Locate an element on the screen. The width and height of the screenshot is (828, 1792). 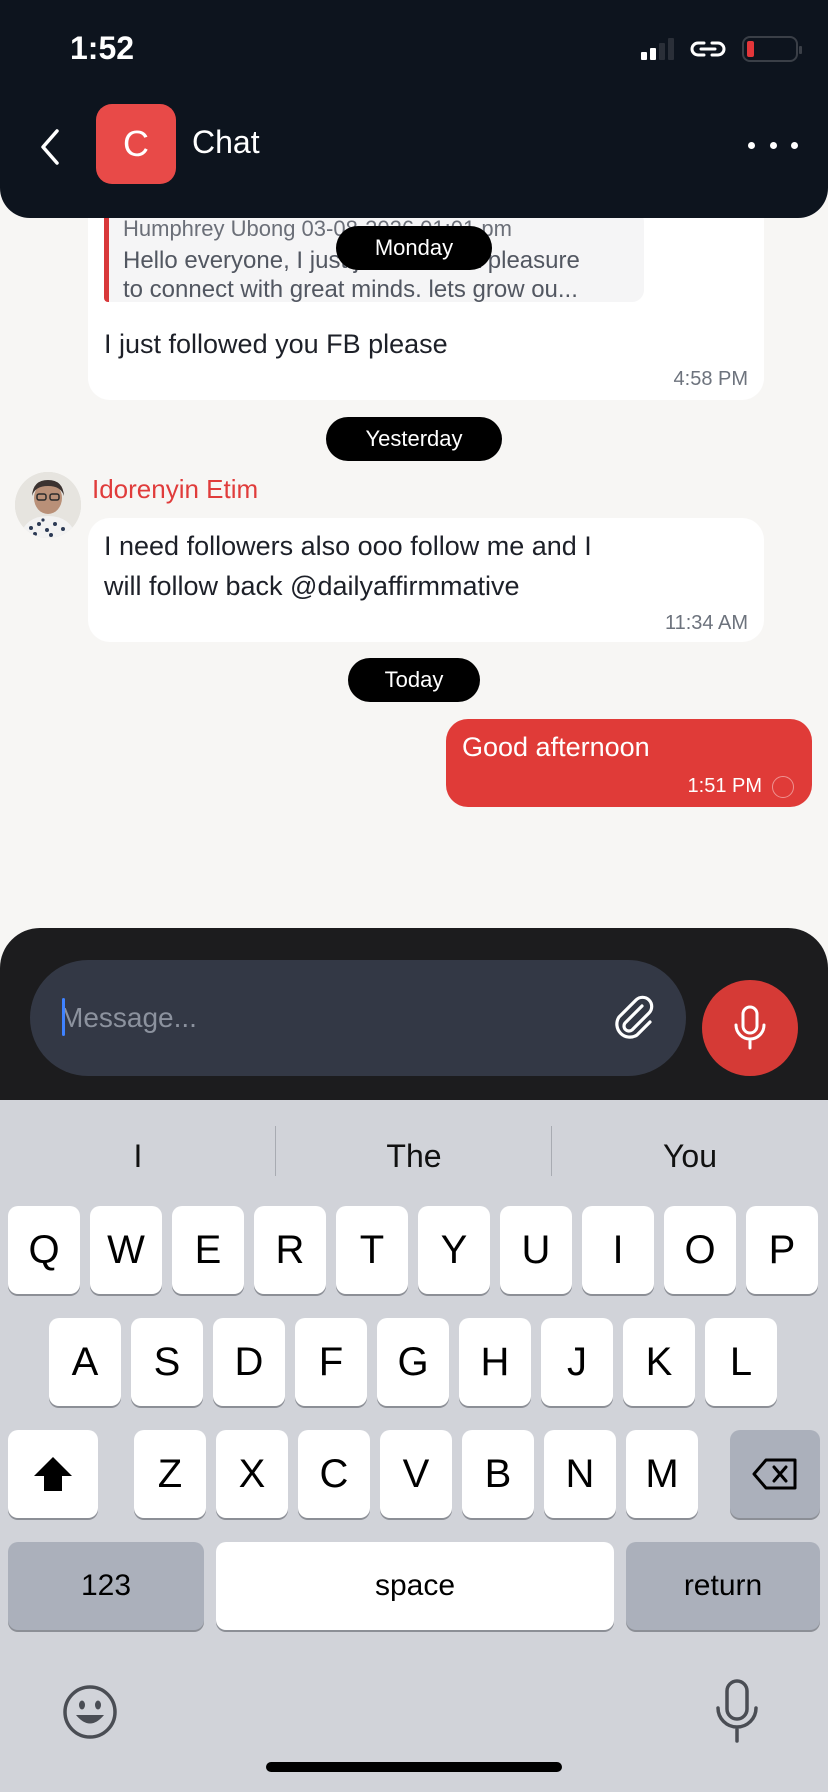
dictation-mic-icon is located at coordinates (737, 1711).